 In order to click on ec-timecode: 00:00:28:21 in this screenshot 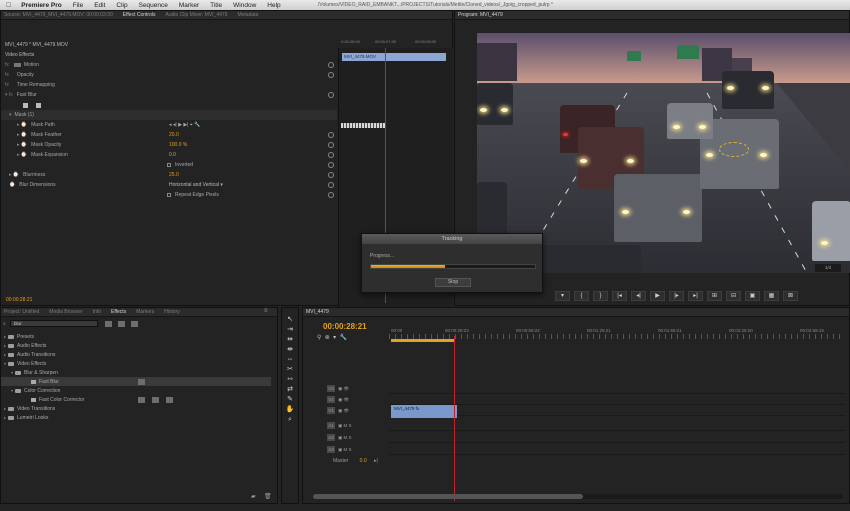, I will do `click(19, 300)`.